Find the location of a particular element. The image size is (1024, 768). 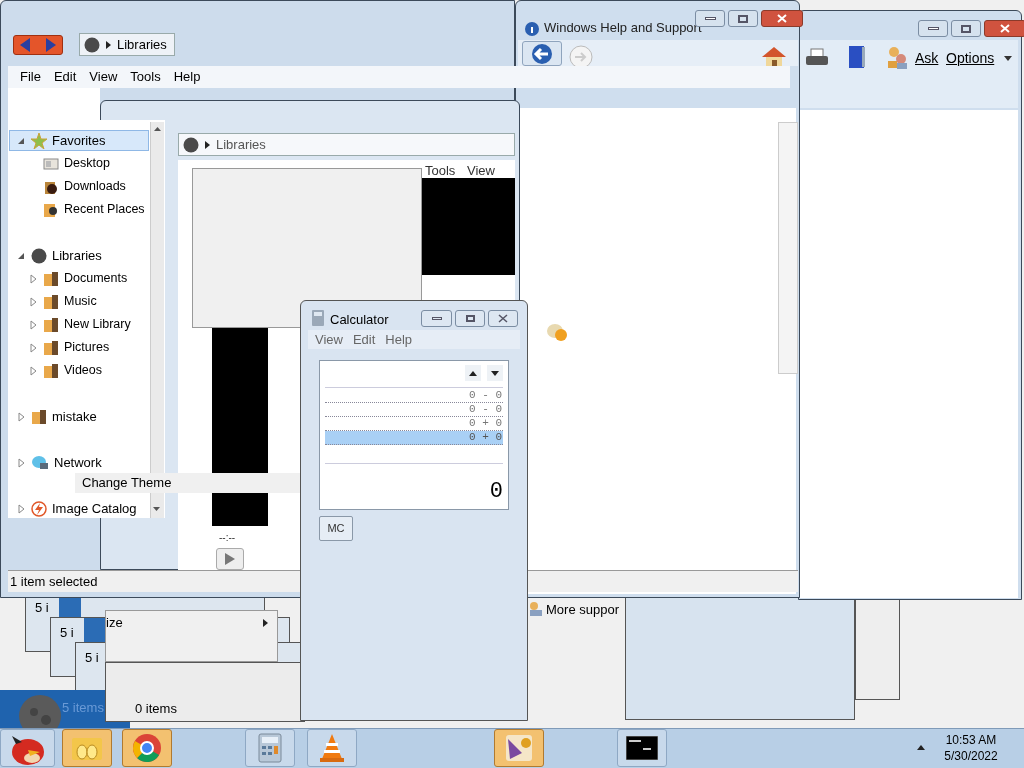

lightning-icon is located at coordinates (39, 508).